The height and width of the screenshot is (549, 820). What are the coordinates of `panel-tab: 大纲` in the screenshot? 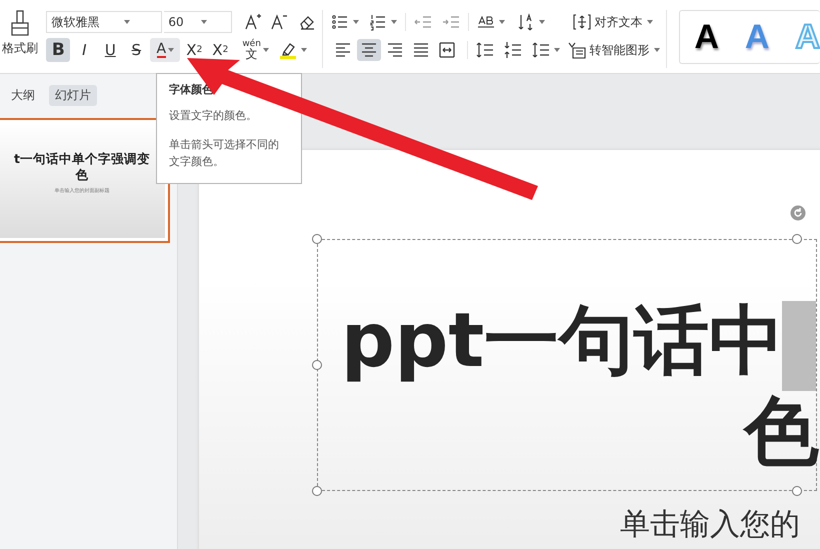 It's located at (23, 95).